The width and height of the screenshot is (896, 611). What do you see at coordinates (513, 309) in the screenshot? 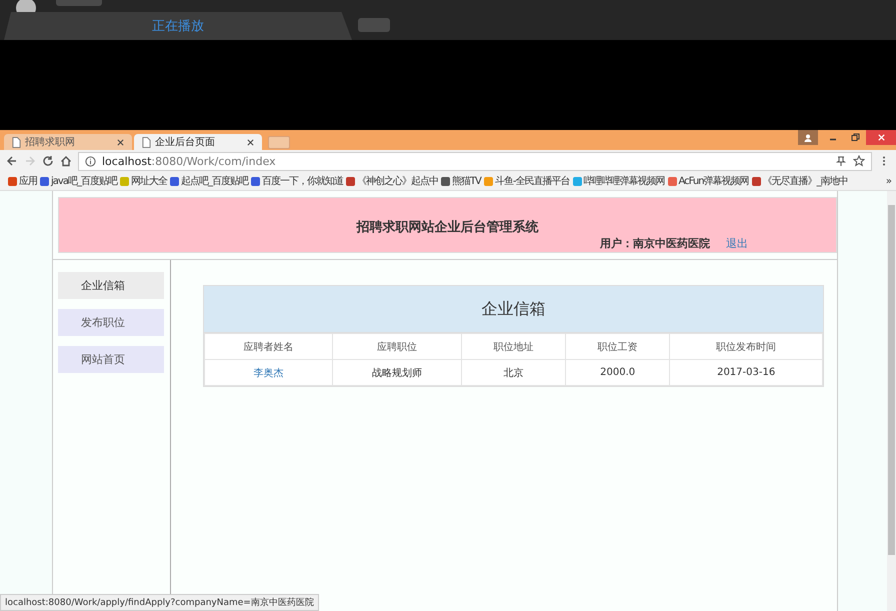
I see `panel-title: 企业信箱` at bounding box center [513, 309].